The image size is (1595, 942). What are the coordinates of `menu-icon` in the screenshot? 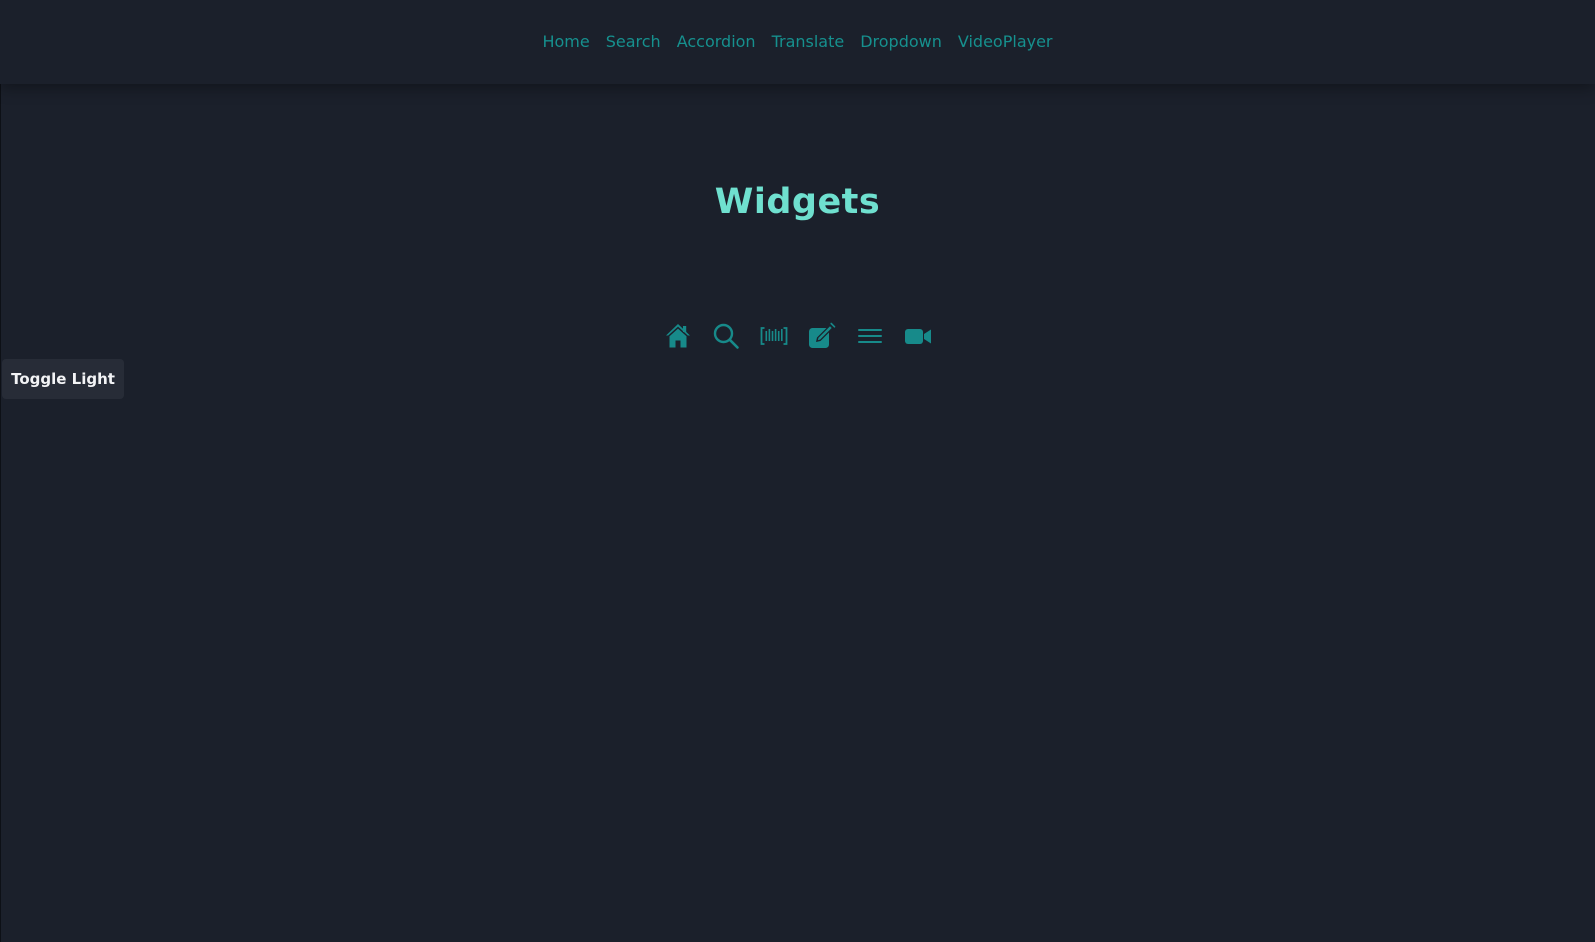 It's located at (870, 336).